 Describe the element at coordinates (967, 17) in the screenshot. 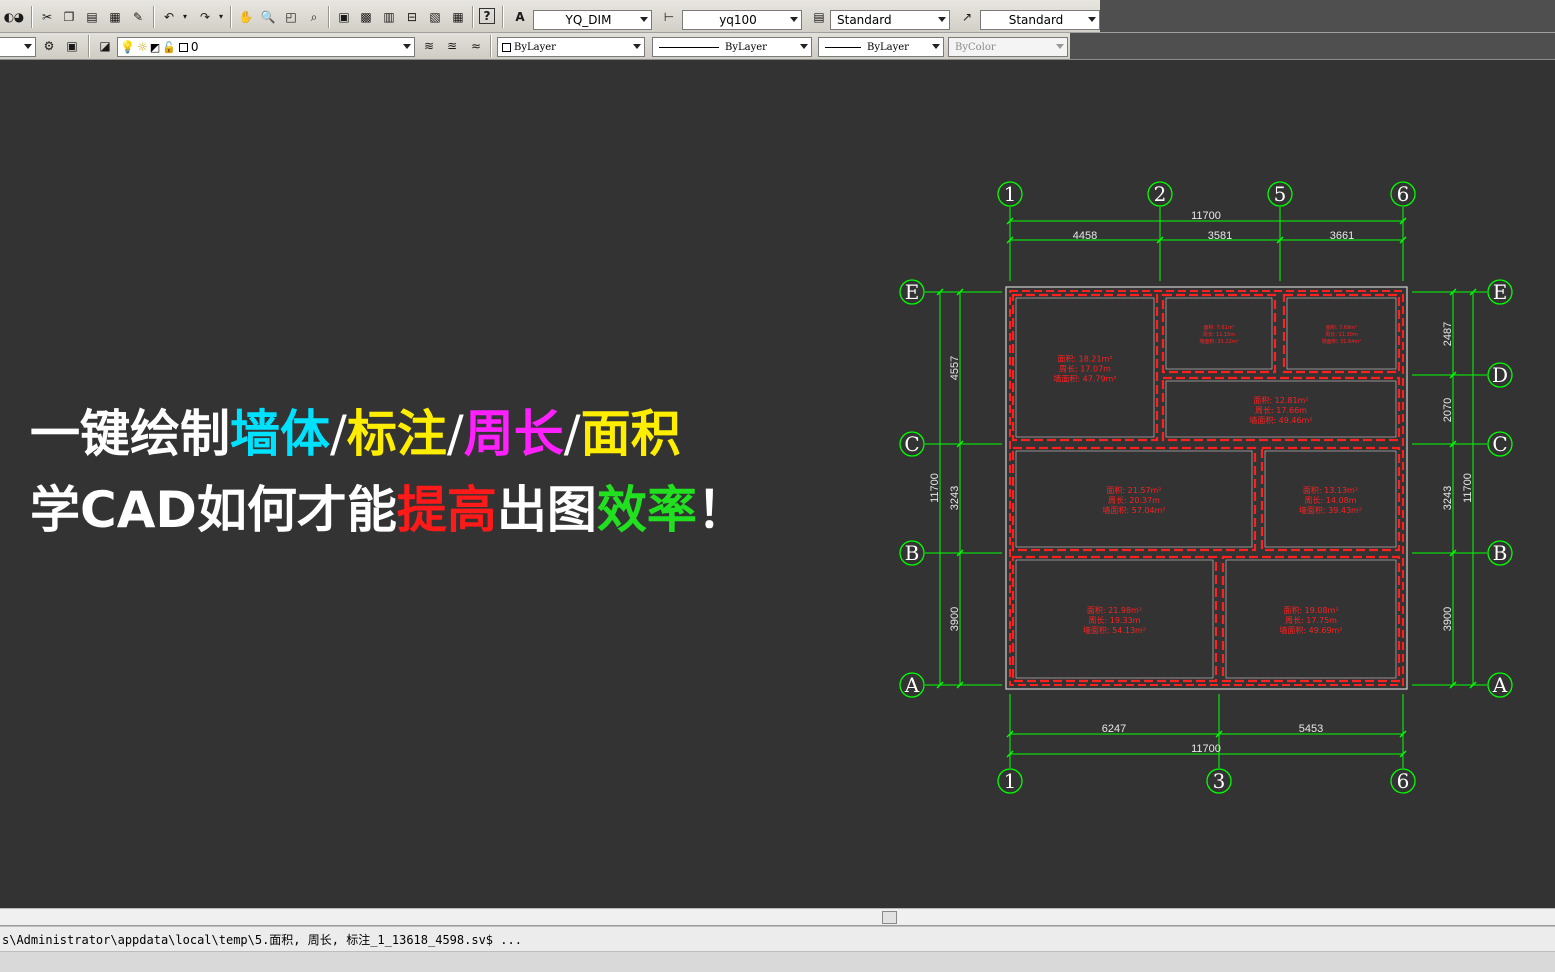

I see `multileader-style-icon: ↗` at that location.